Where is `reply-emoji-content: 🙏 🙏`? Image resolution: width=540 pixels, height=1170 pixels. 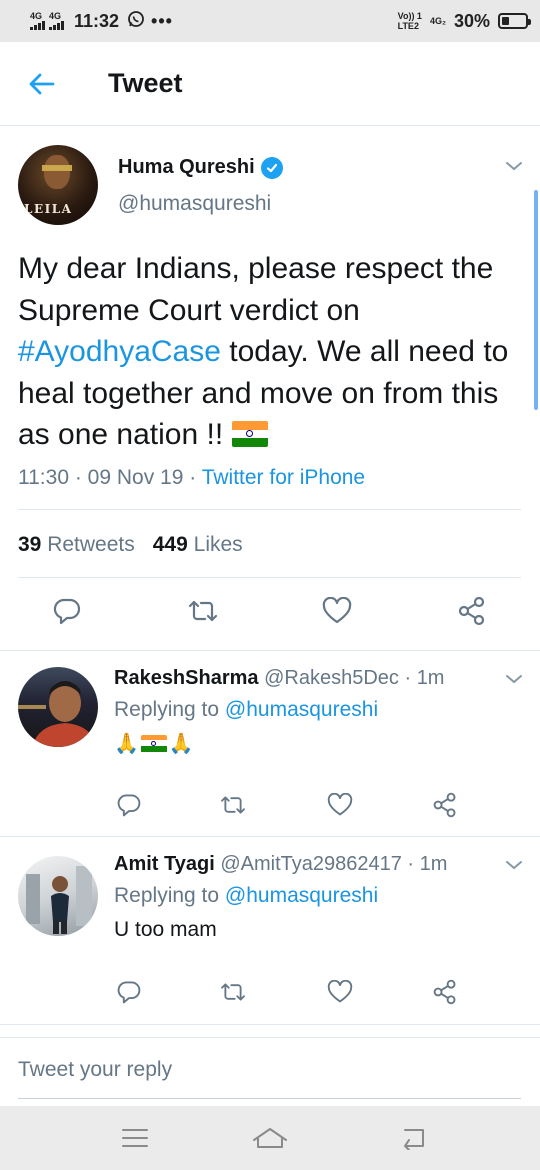
reply-emoji-content: 🙏 🙏 is located at coordinates (154, 743).